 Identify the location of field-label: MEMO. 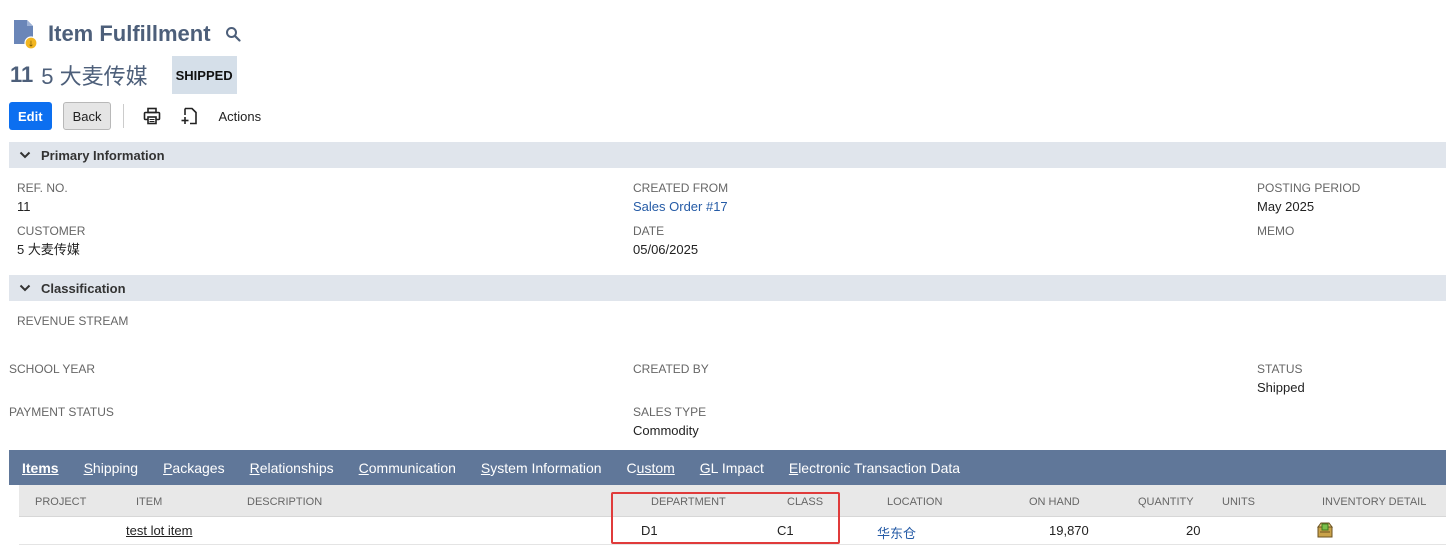
(1276, 231).